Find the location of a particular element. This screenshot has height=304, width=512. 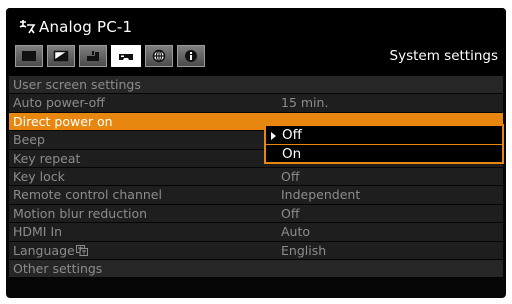

menu-item-value: Auto is located at coordinates (296, 232).